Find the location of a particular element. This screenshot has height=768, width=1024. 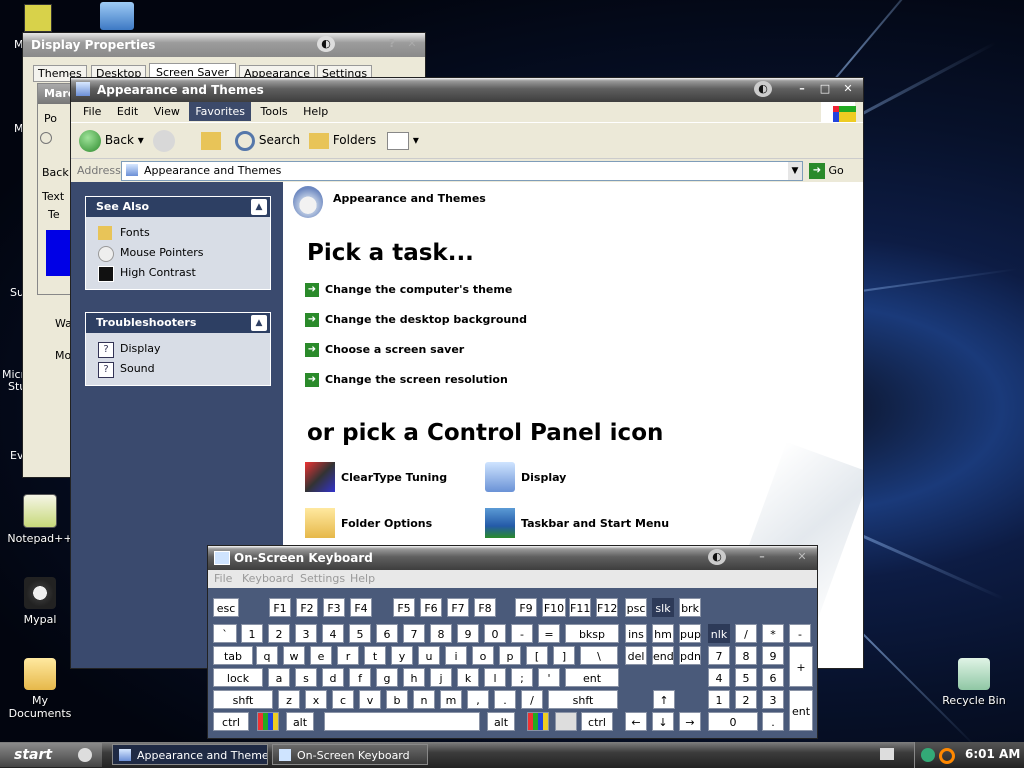

osk-key: 0 is located at coordinates (733, 721).